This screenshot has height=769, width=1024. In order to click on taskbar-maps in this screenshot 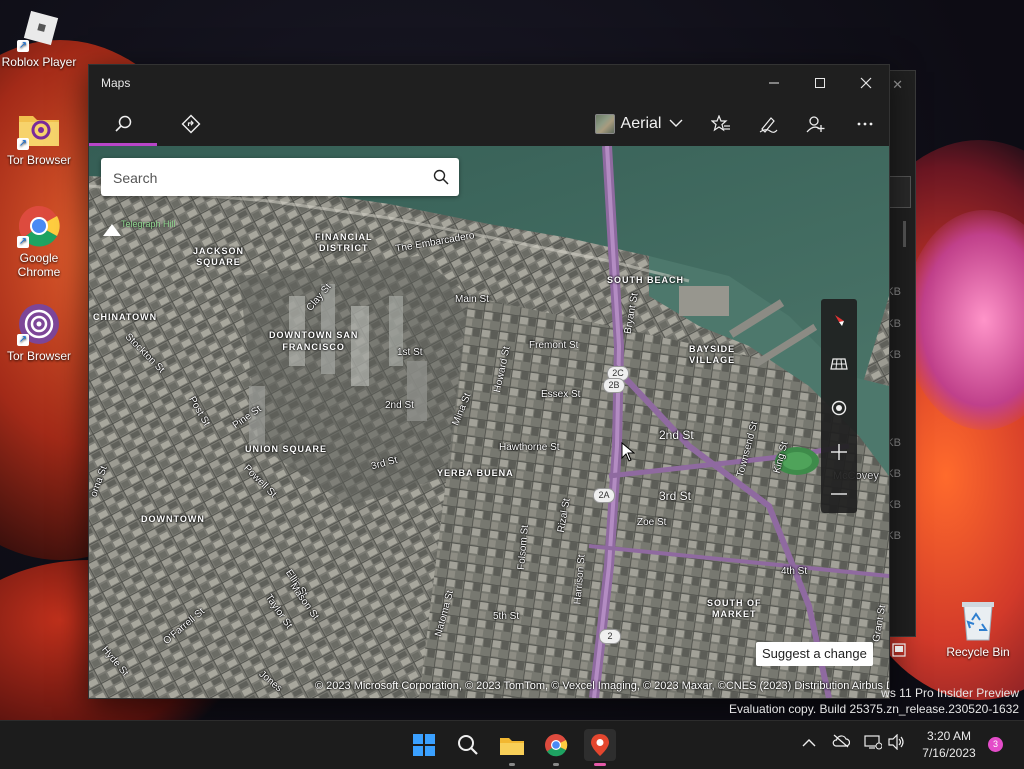, I will do `click(600, 747)`.